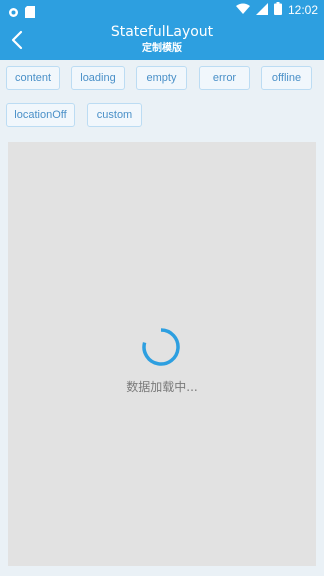 Image resolution: width=324 pixels, height=576 pixels. Describe the element at coordinates (162, 48) in the screenshot. I see `page-subtitle: 定制模版` at that location.